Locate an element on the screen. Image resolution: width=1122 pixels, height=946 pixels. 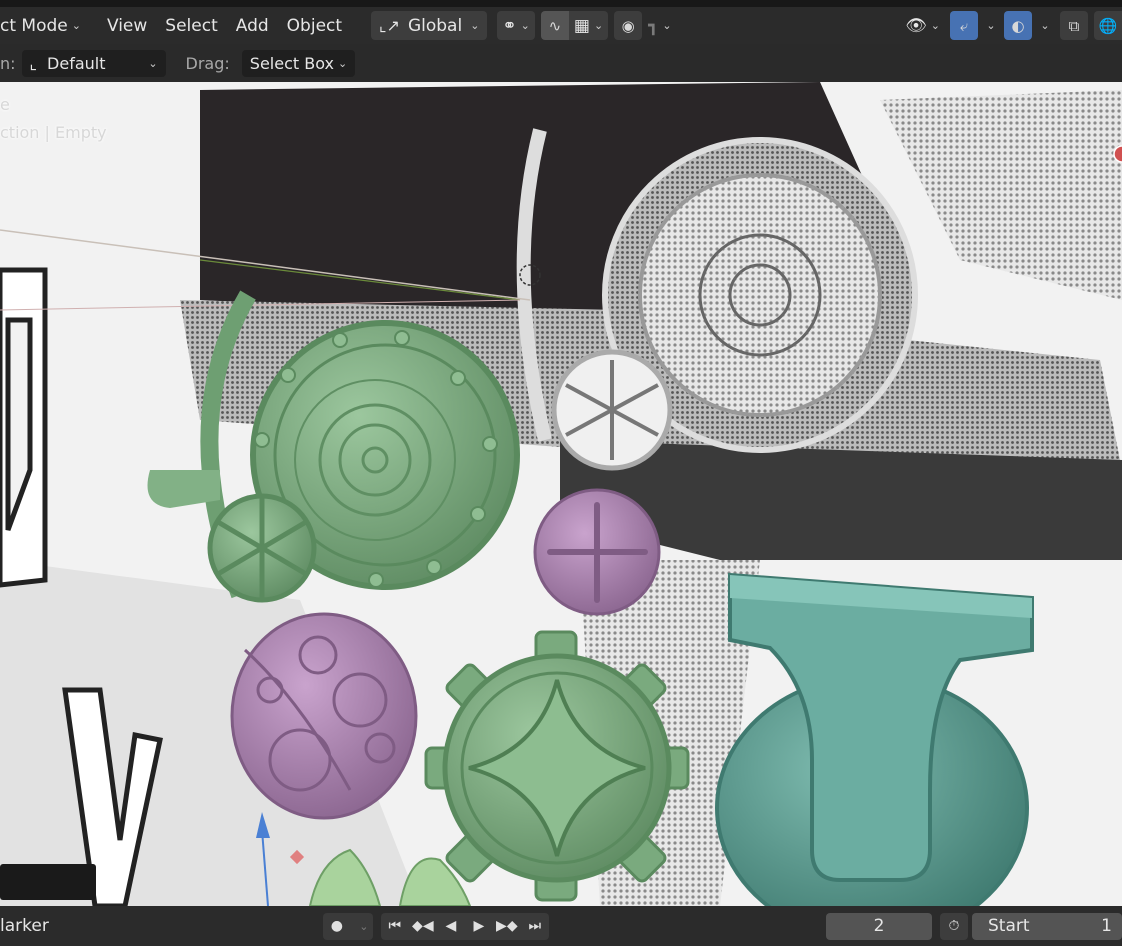
marker-menu: larker is located at coordinates (24, 926).